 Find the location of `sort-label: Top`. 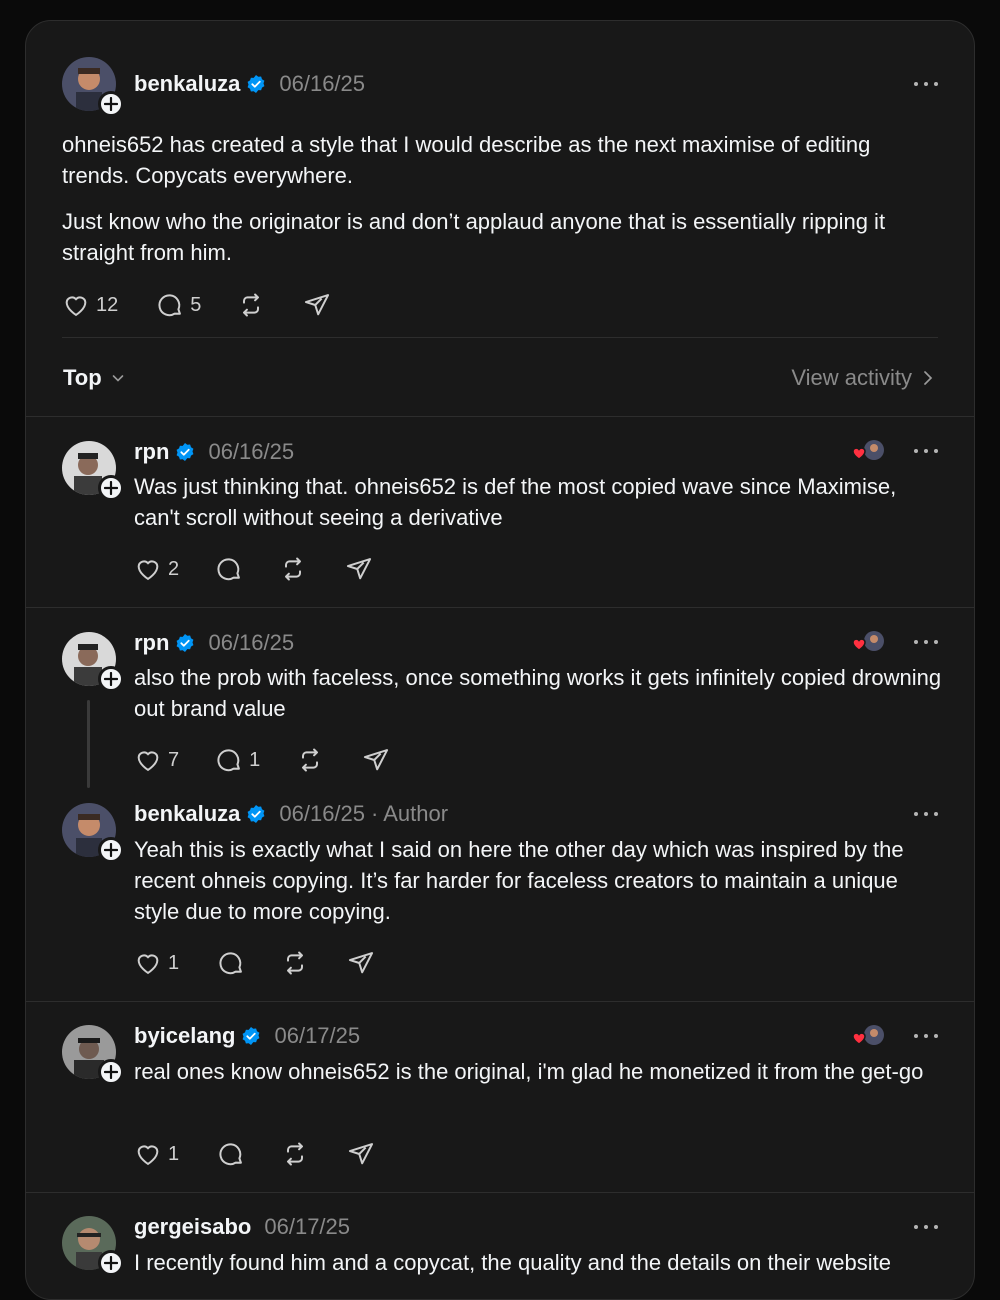

sort-label: Top is located at coordinates (82, 377).